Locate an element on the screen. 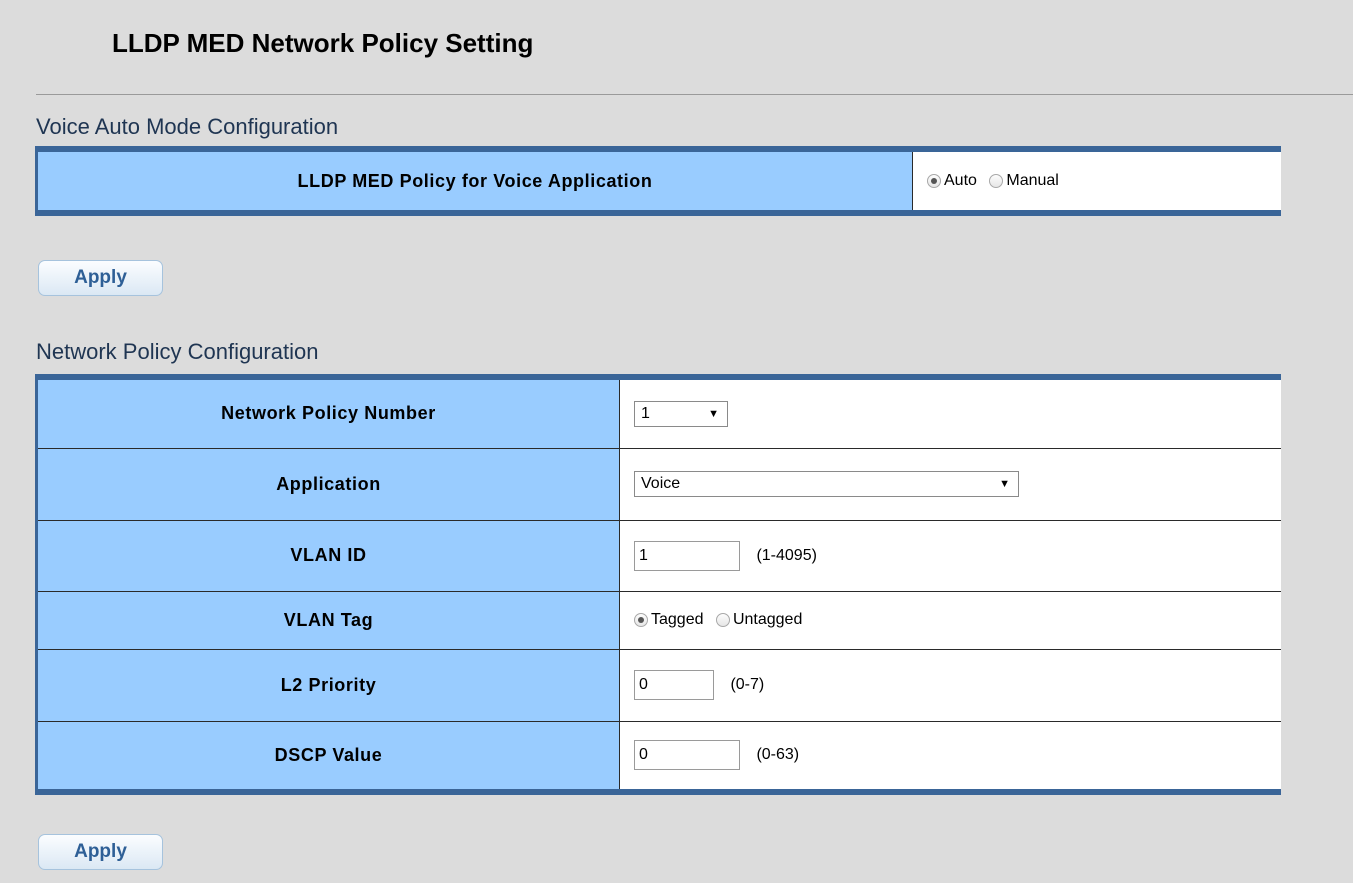 This screenshot has width=1353, height=883. vlan-id-range-hint: (1-4095) is located at coordinates (786, 555).